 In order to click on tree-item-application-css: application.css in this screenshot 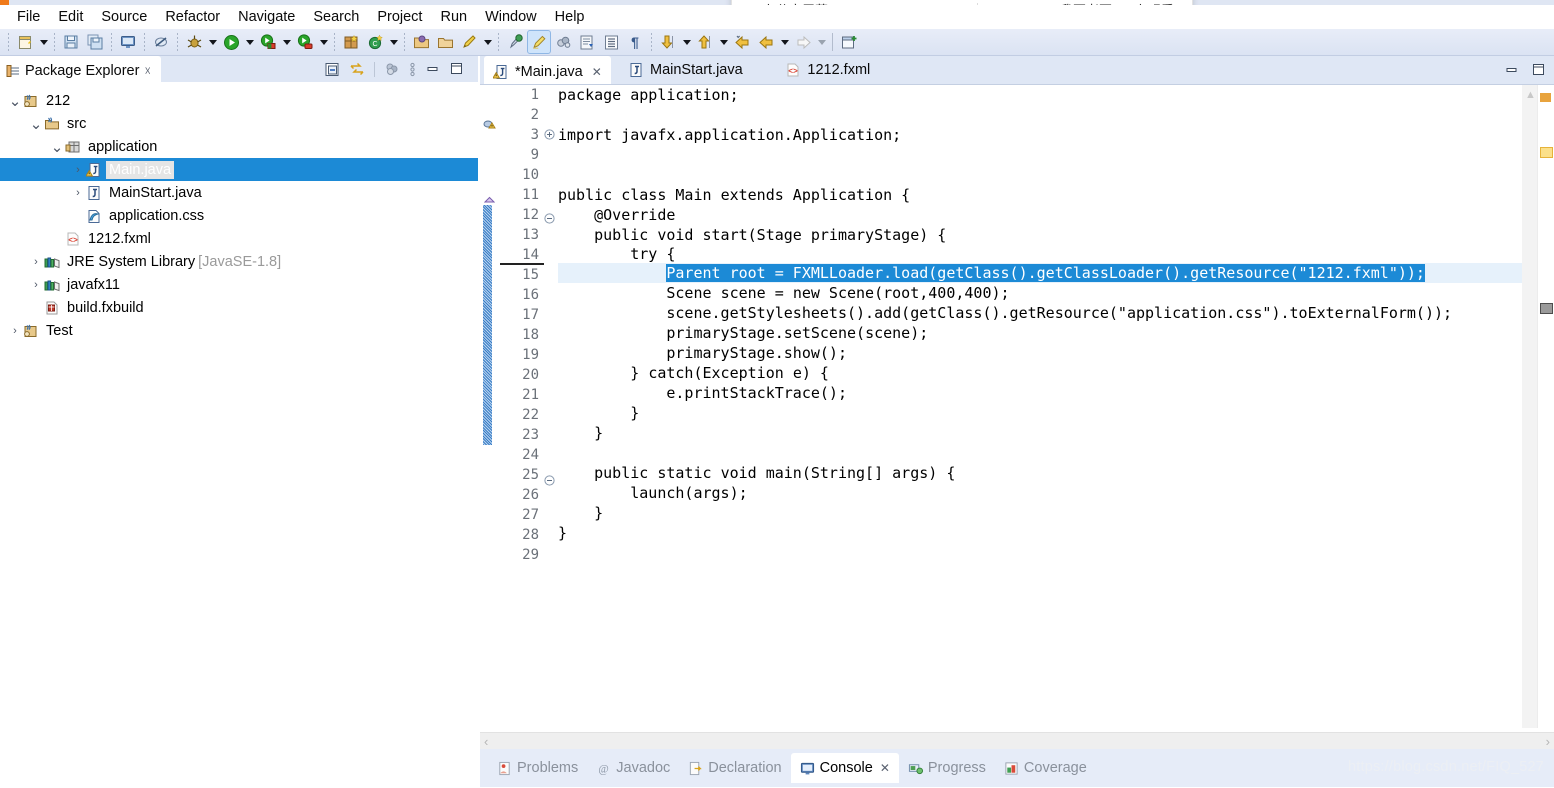, I will do `click(239, 215)`.